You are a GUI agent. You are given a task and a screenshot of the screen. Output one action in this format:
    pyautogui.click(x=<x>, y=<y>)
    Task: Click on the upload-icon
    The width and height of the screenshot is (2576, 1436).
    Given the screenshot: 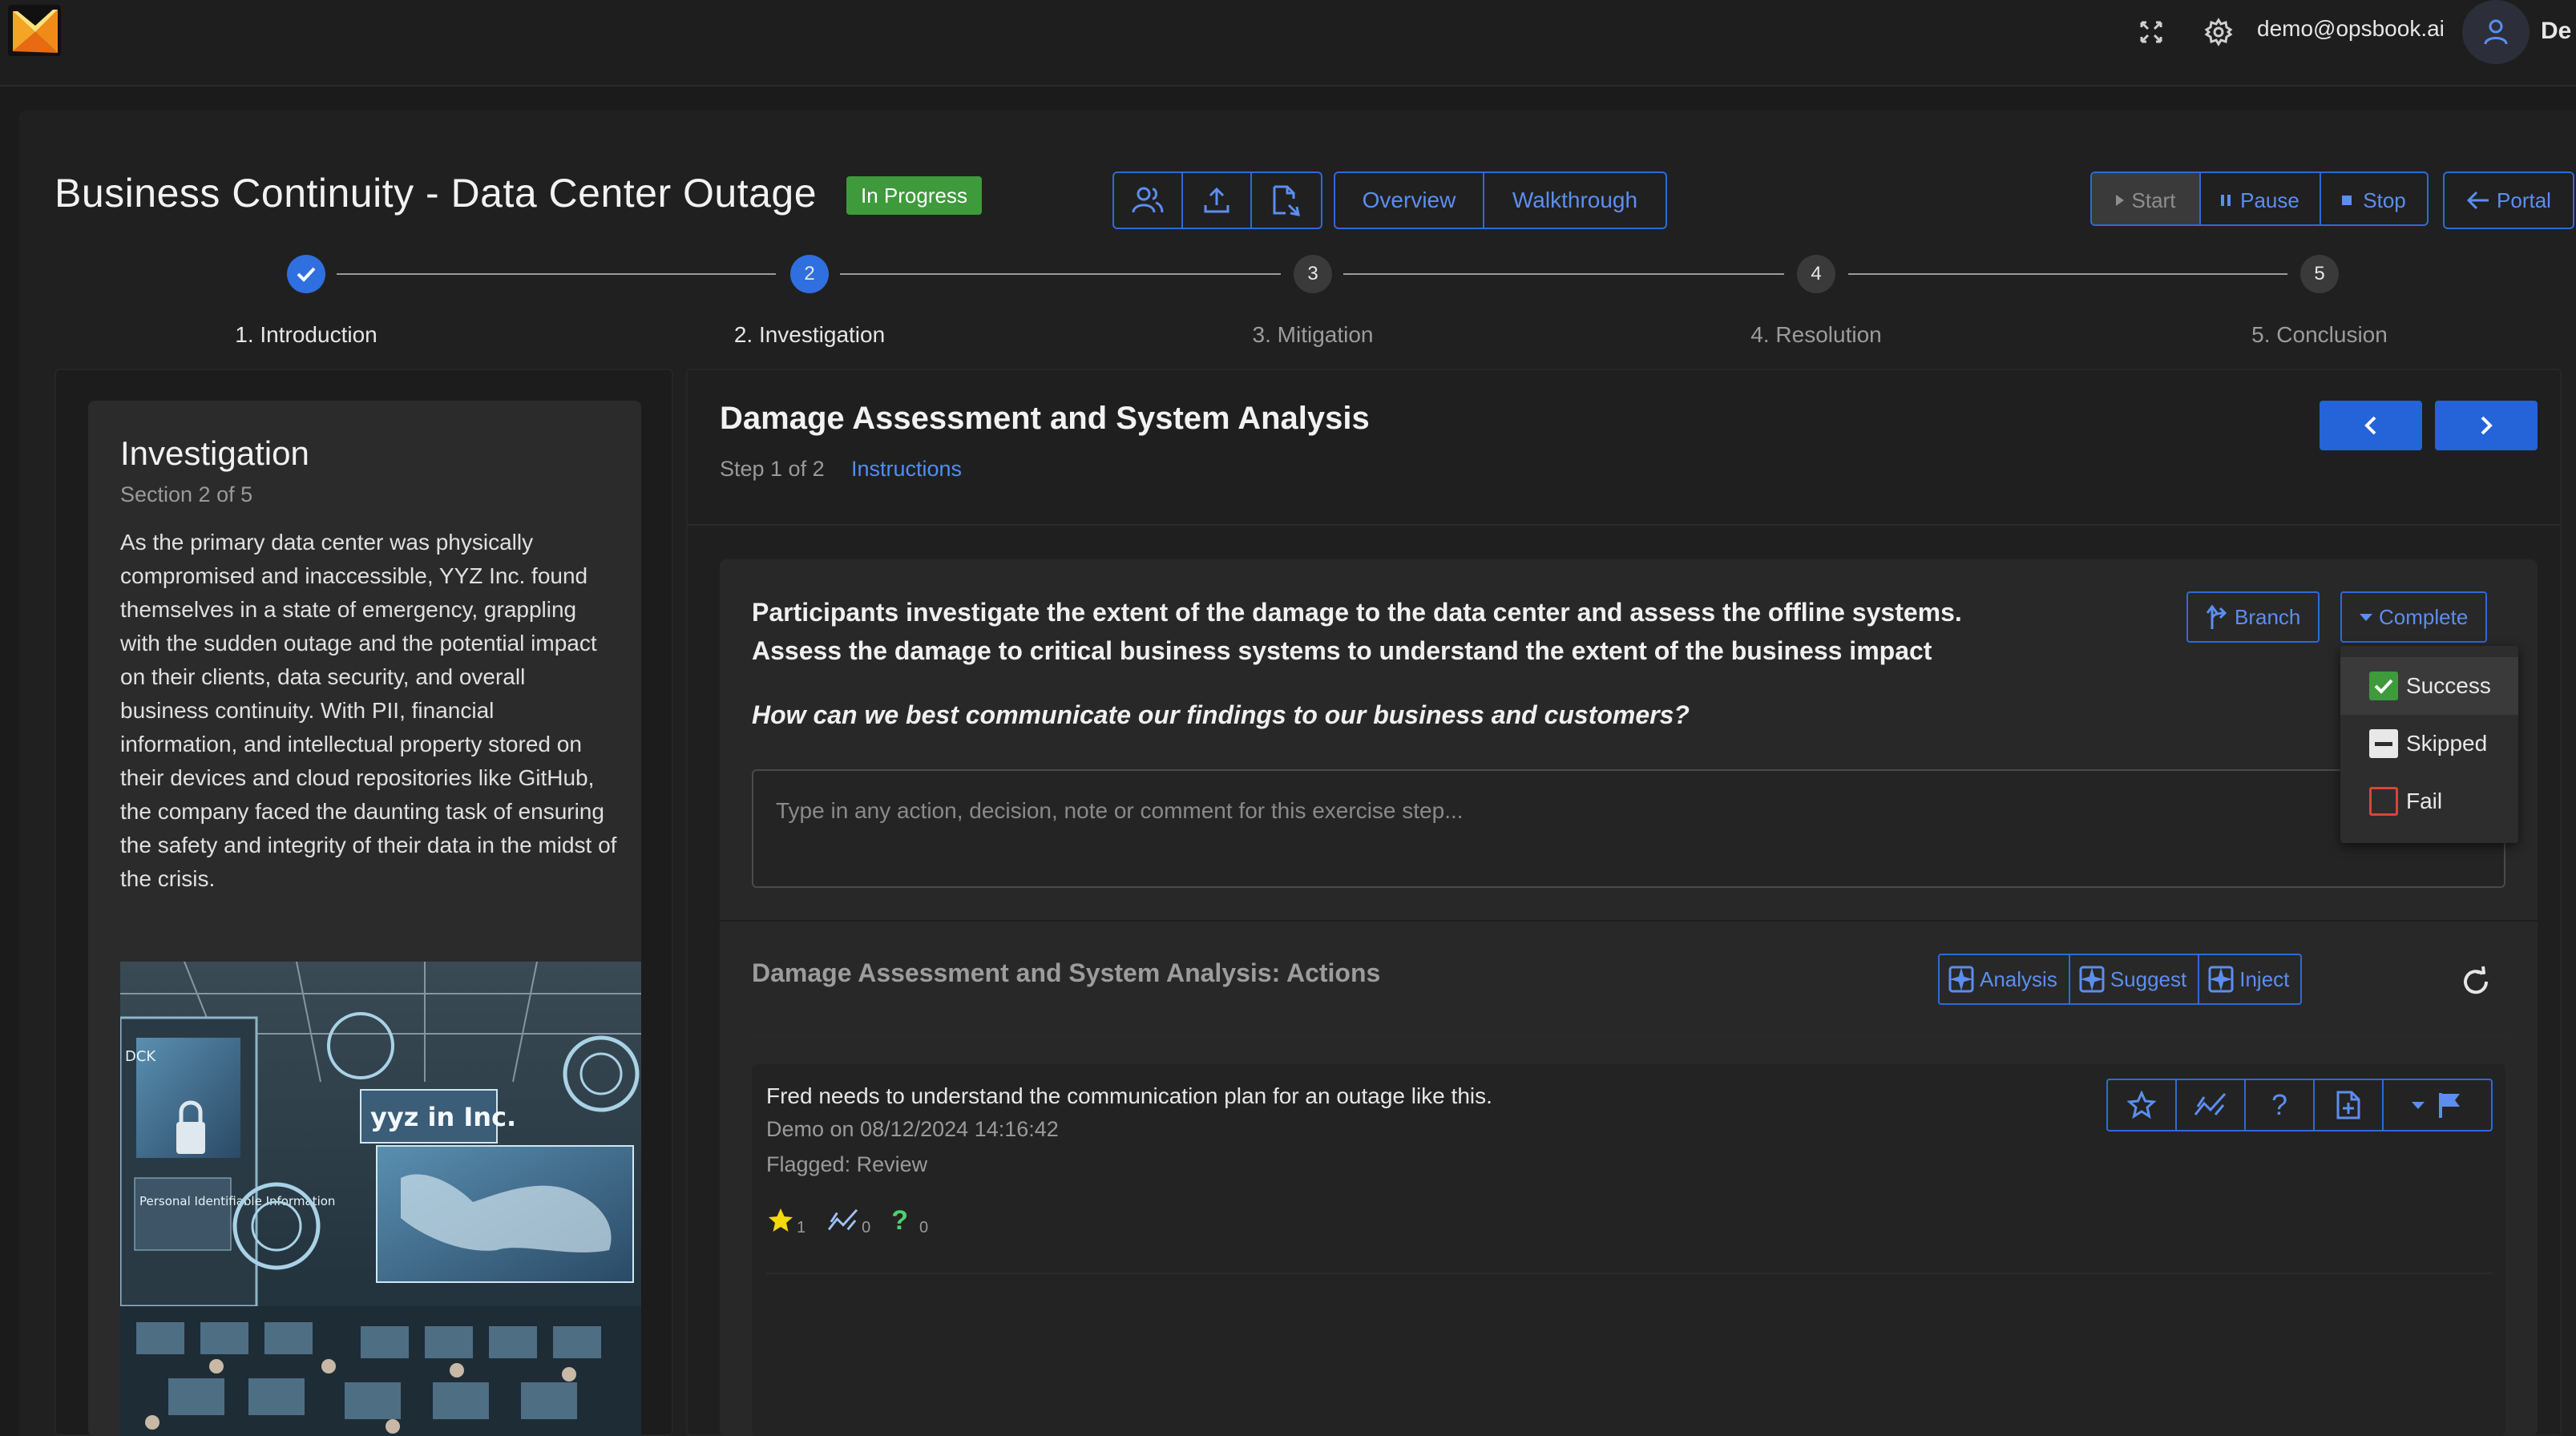 What is the action you would take?
    pyautogui.click(x=1216, y=200)
    